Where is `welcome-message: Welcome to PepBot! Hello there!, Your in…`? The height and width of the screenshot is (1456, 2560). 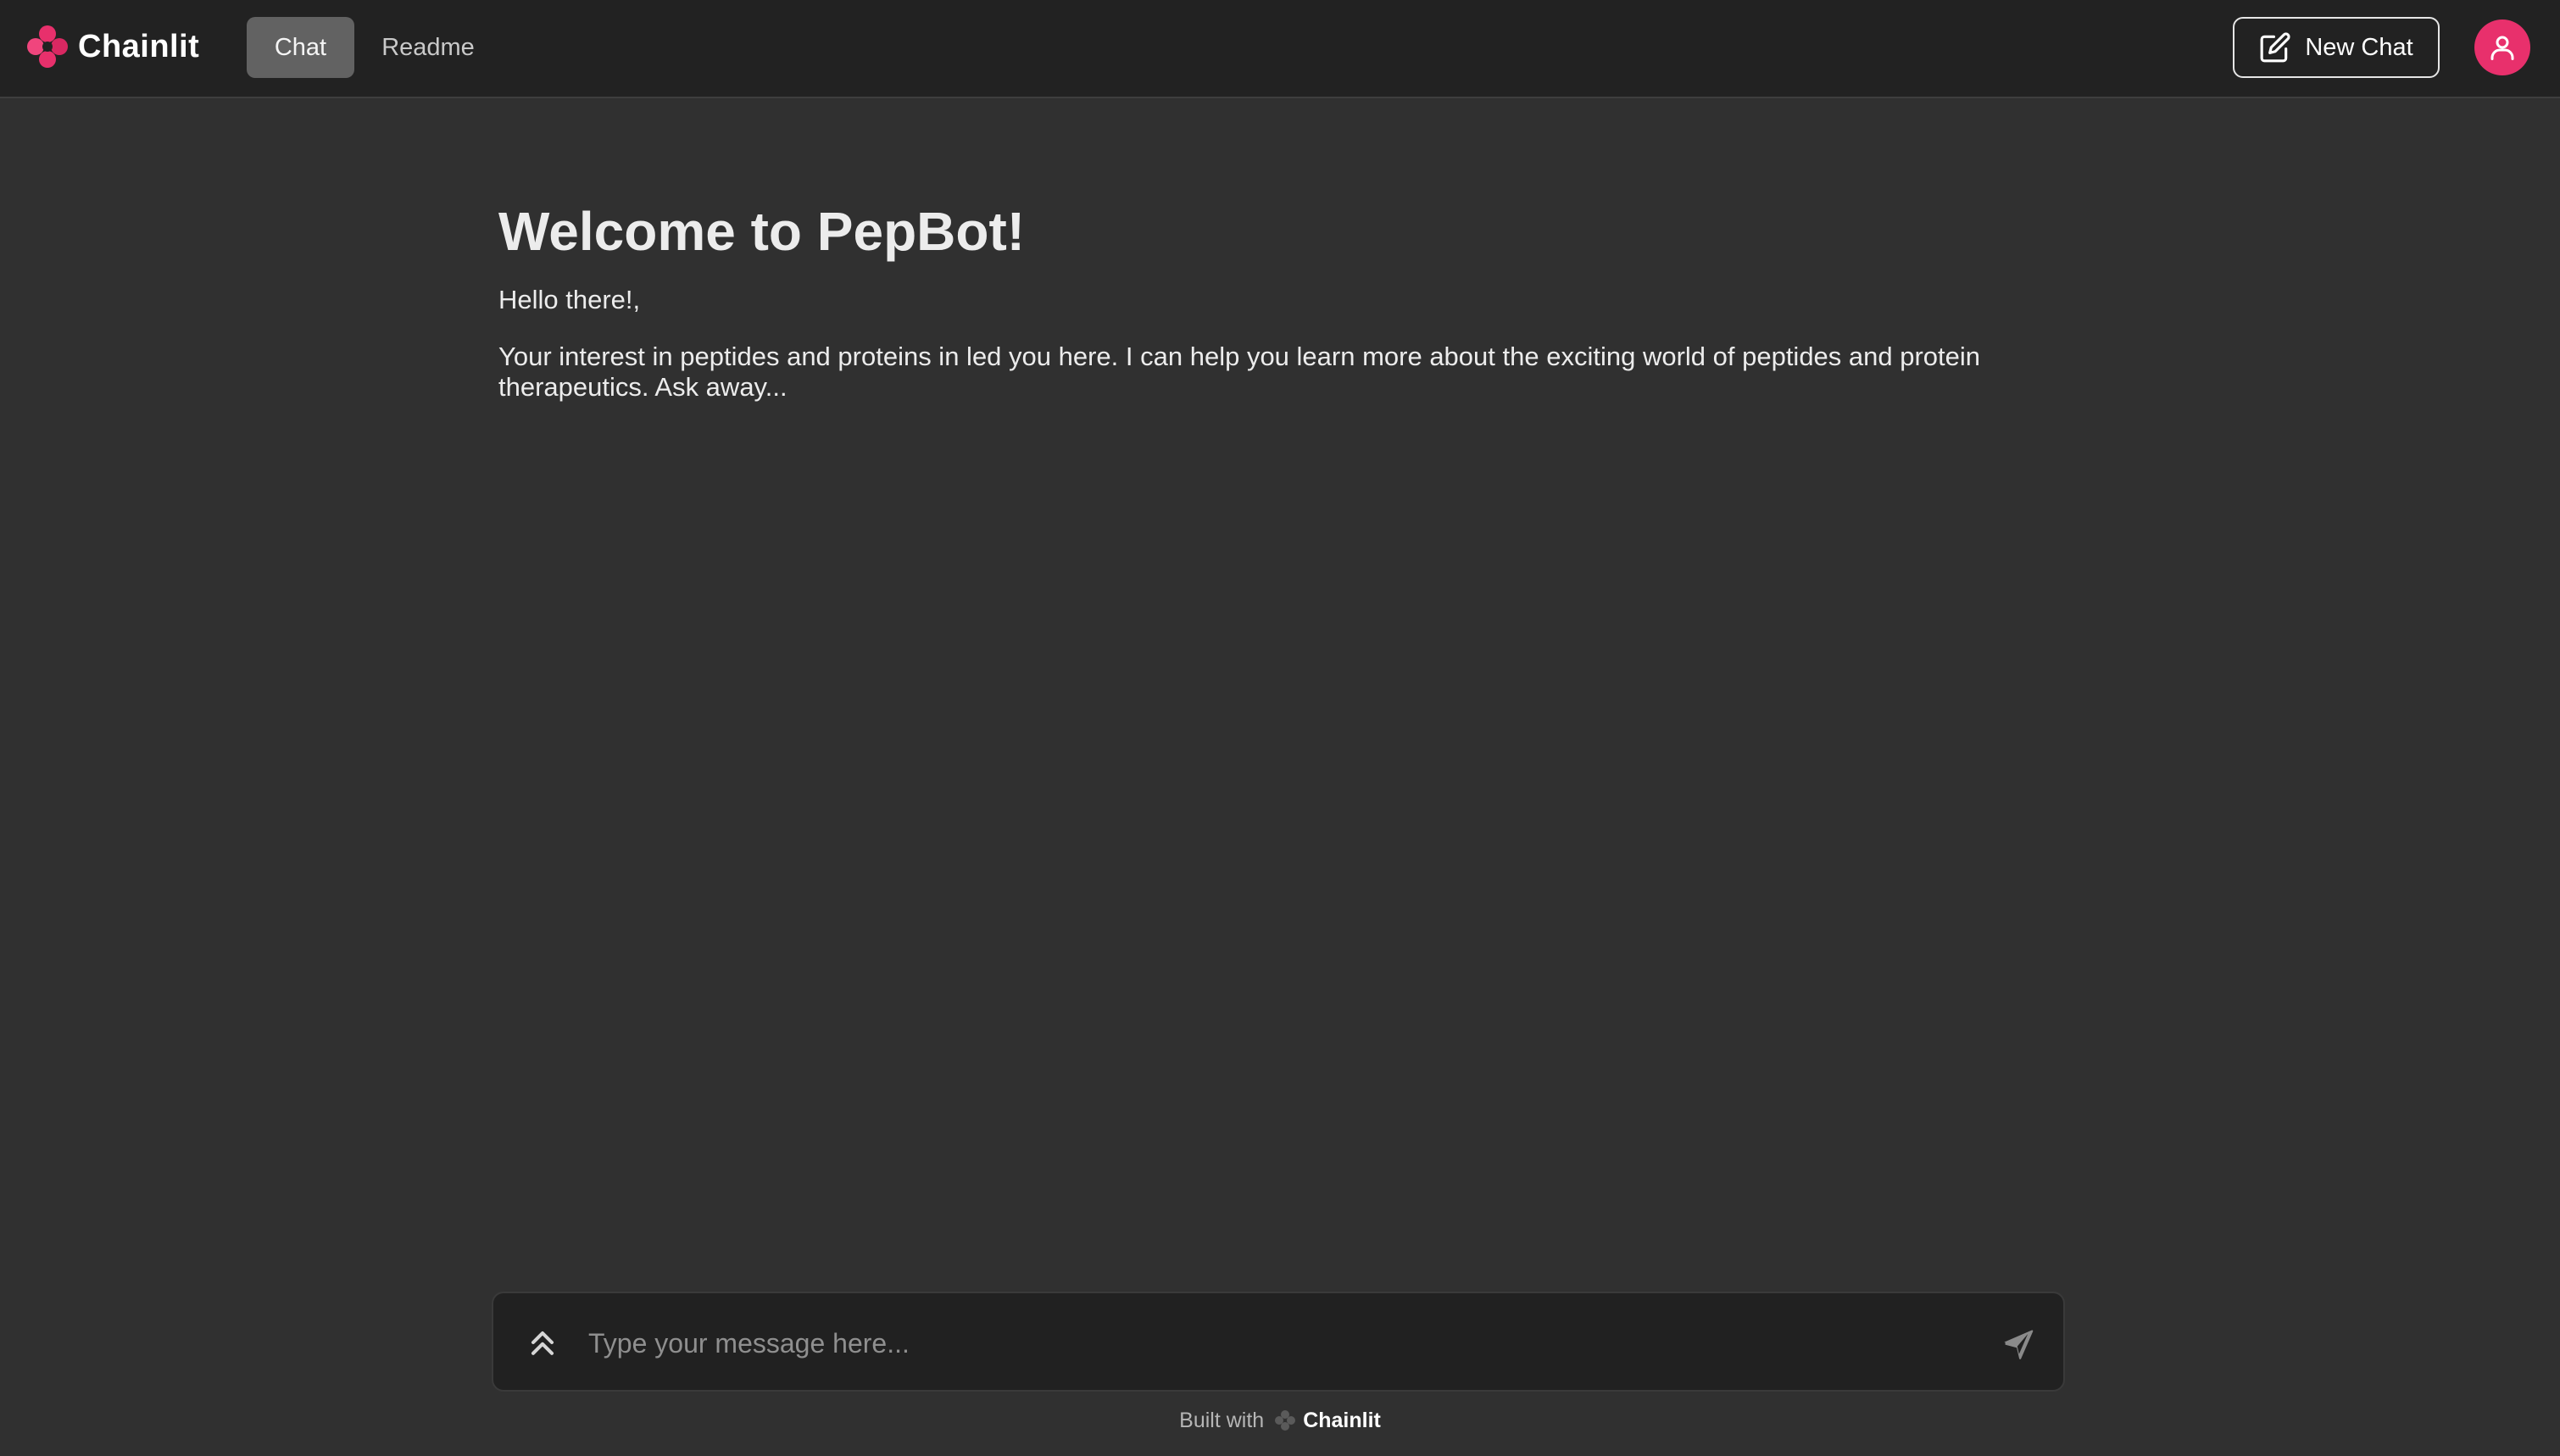
welcome-message: Welcome to PepBot! Hello there!, Your in… is located at coordinates (1282, 299).